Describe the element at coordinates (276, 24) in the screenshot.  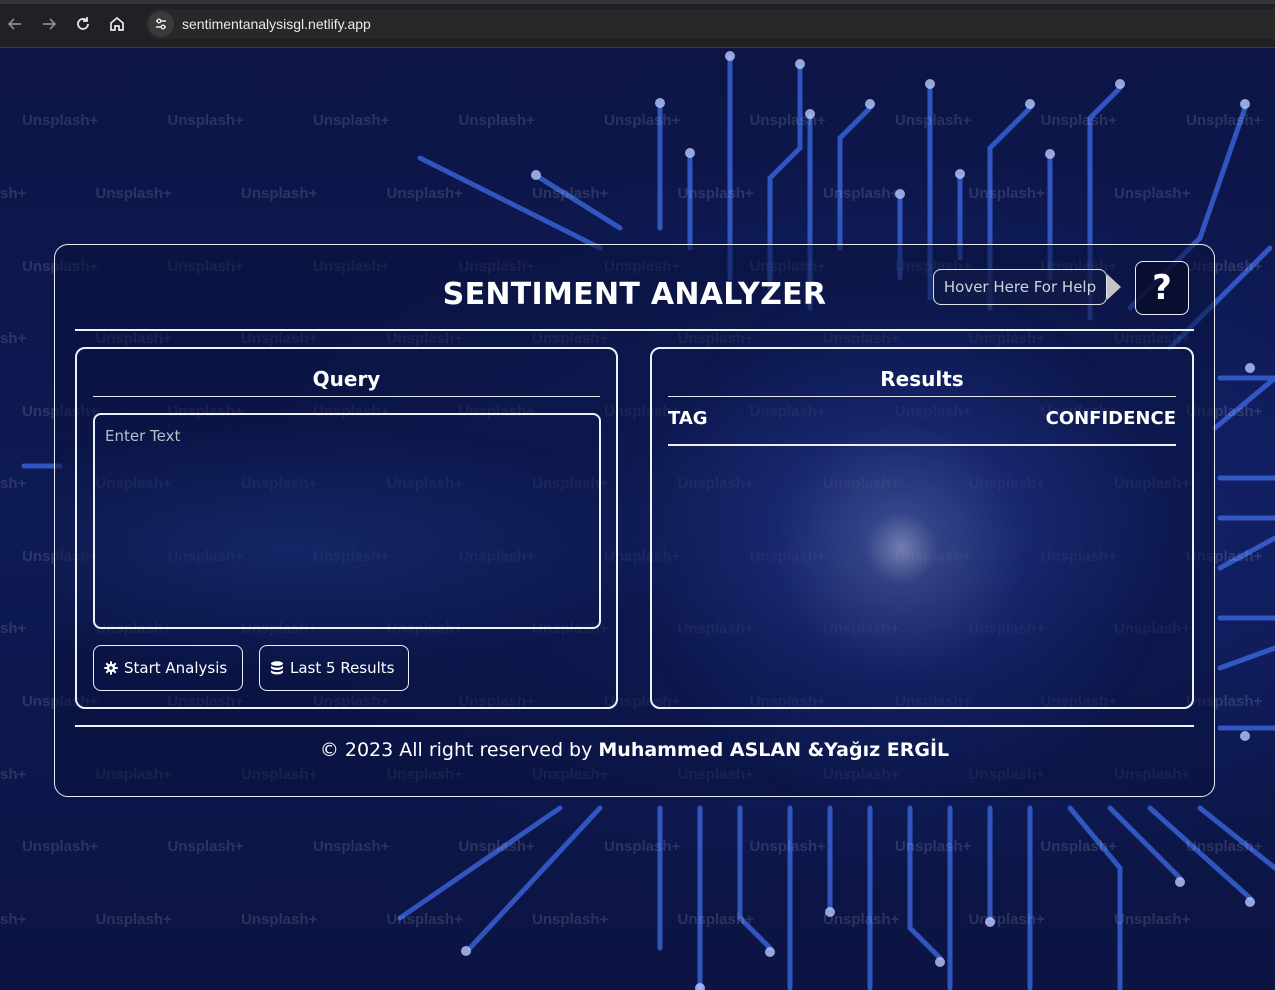
I see `url-text: sentimentanalysisgl.netlify.app` at that location.